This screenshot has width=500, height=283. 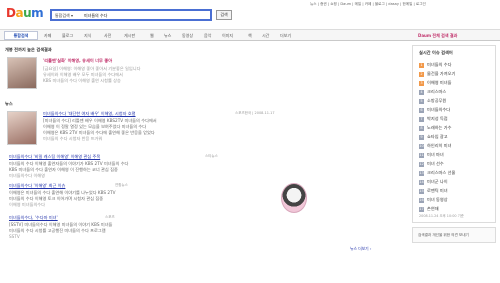 I want to click on rank-label: 미녀 마녀, so click(x=435, y=154).